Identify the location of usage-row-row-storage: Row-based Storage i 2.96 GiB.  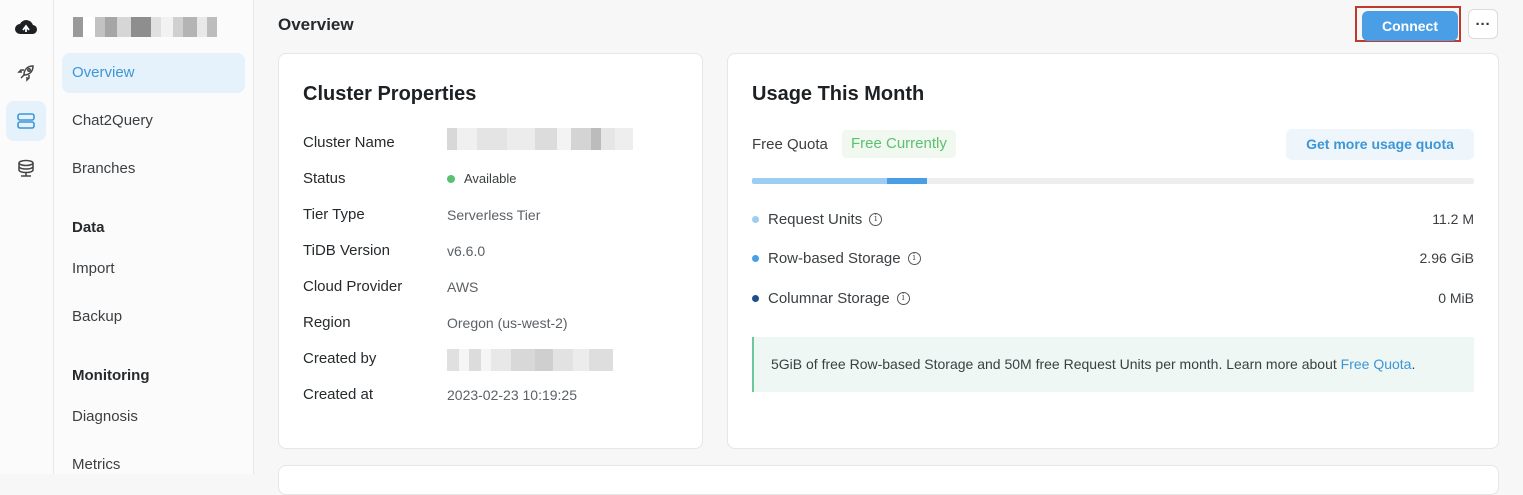
(1113, 260).